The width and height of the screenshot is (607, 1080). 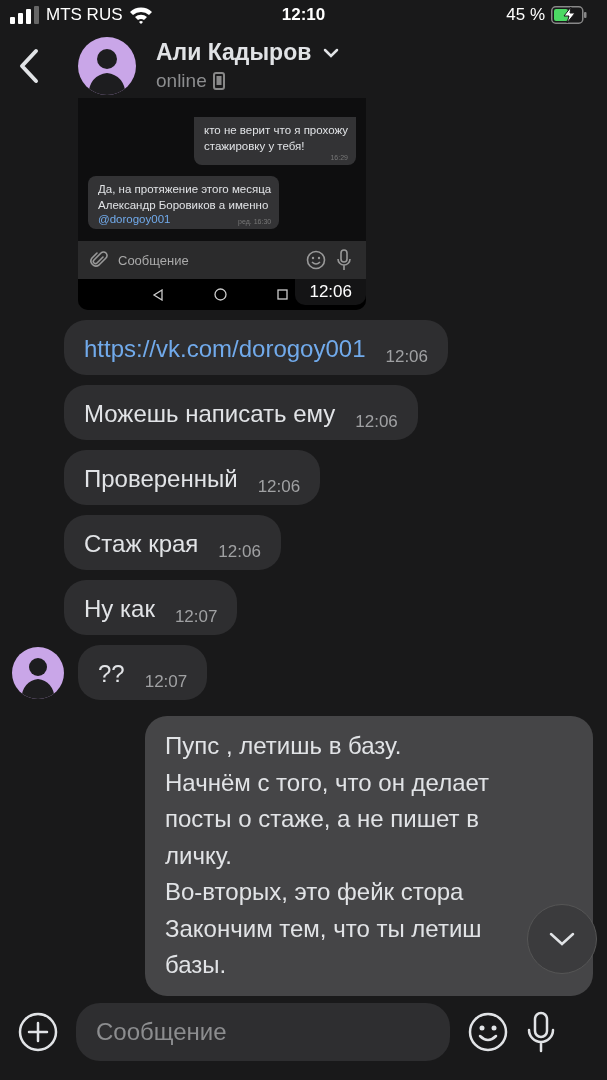 What do you see at coordinates (111, 674) in the screenshot?
I see `message-text: ??` at bounding box center [111, 674].